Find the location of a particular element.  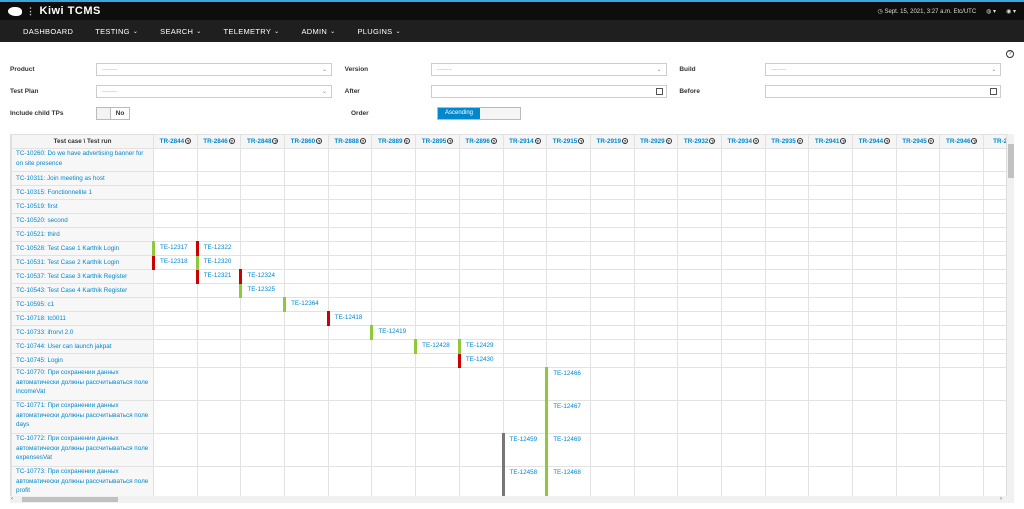

matrix-cell: TE-12318 is located at coordinates (175, 262).